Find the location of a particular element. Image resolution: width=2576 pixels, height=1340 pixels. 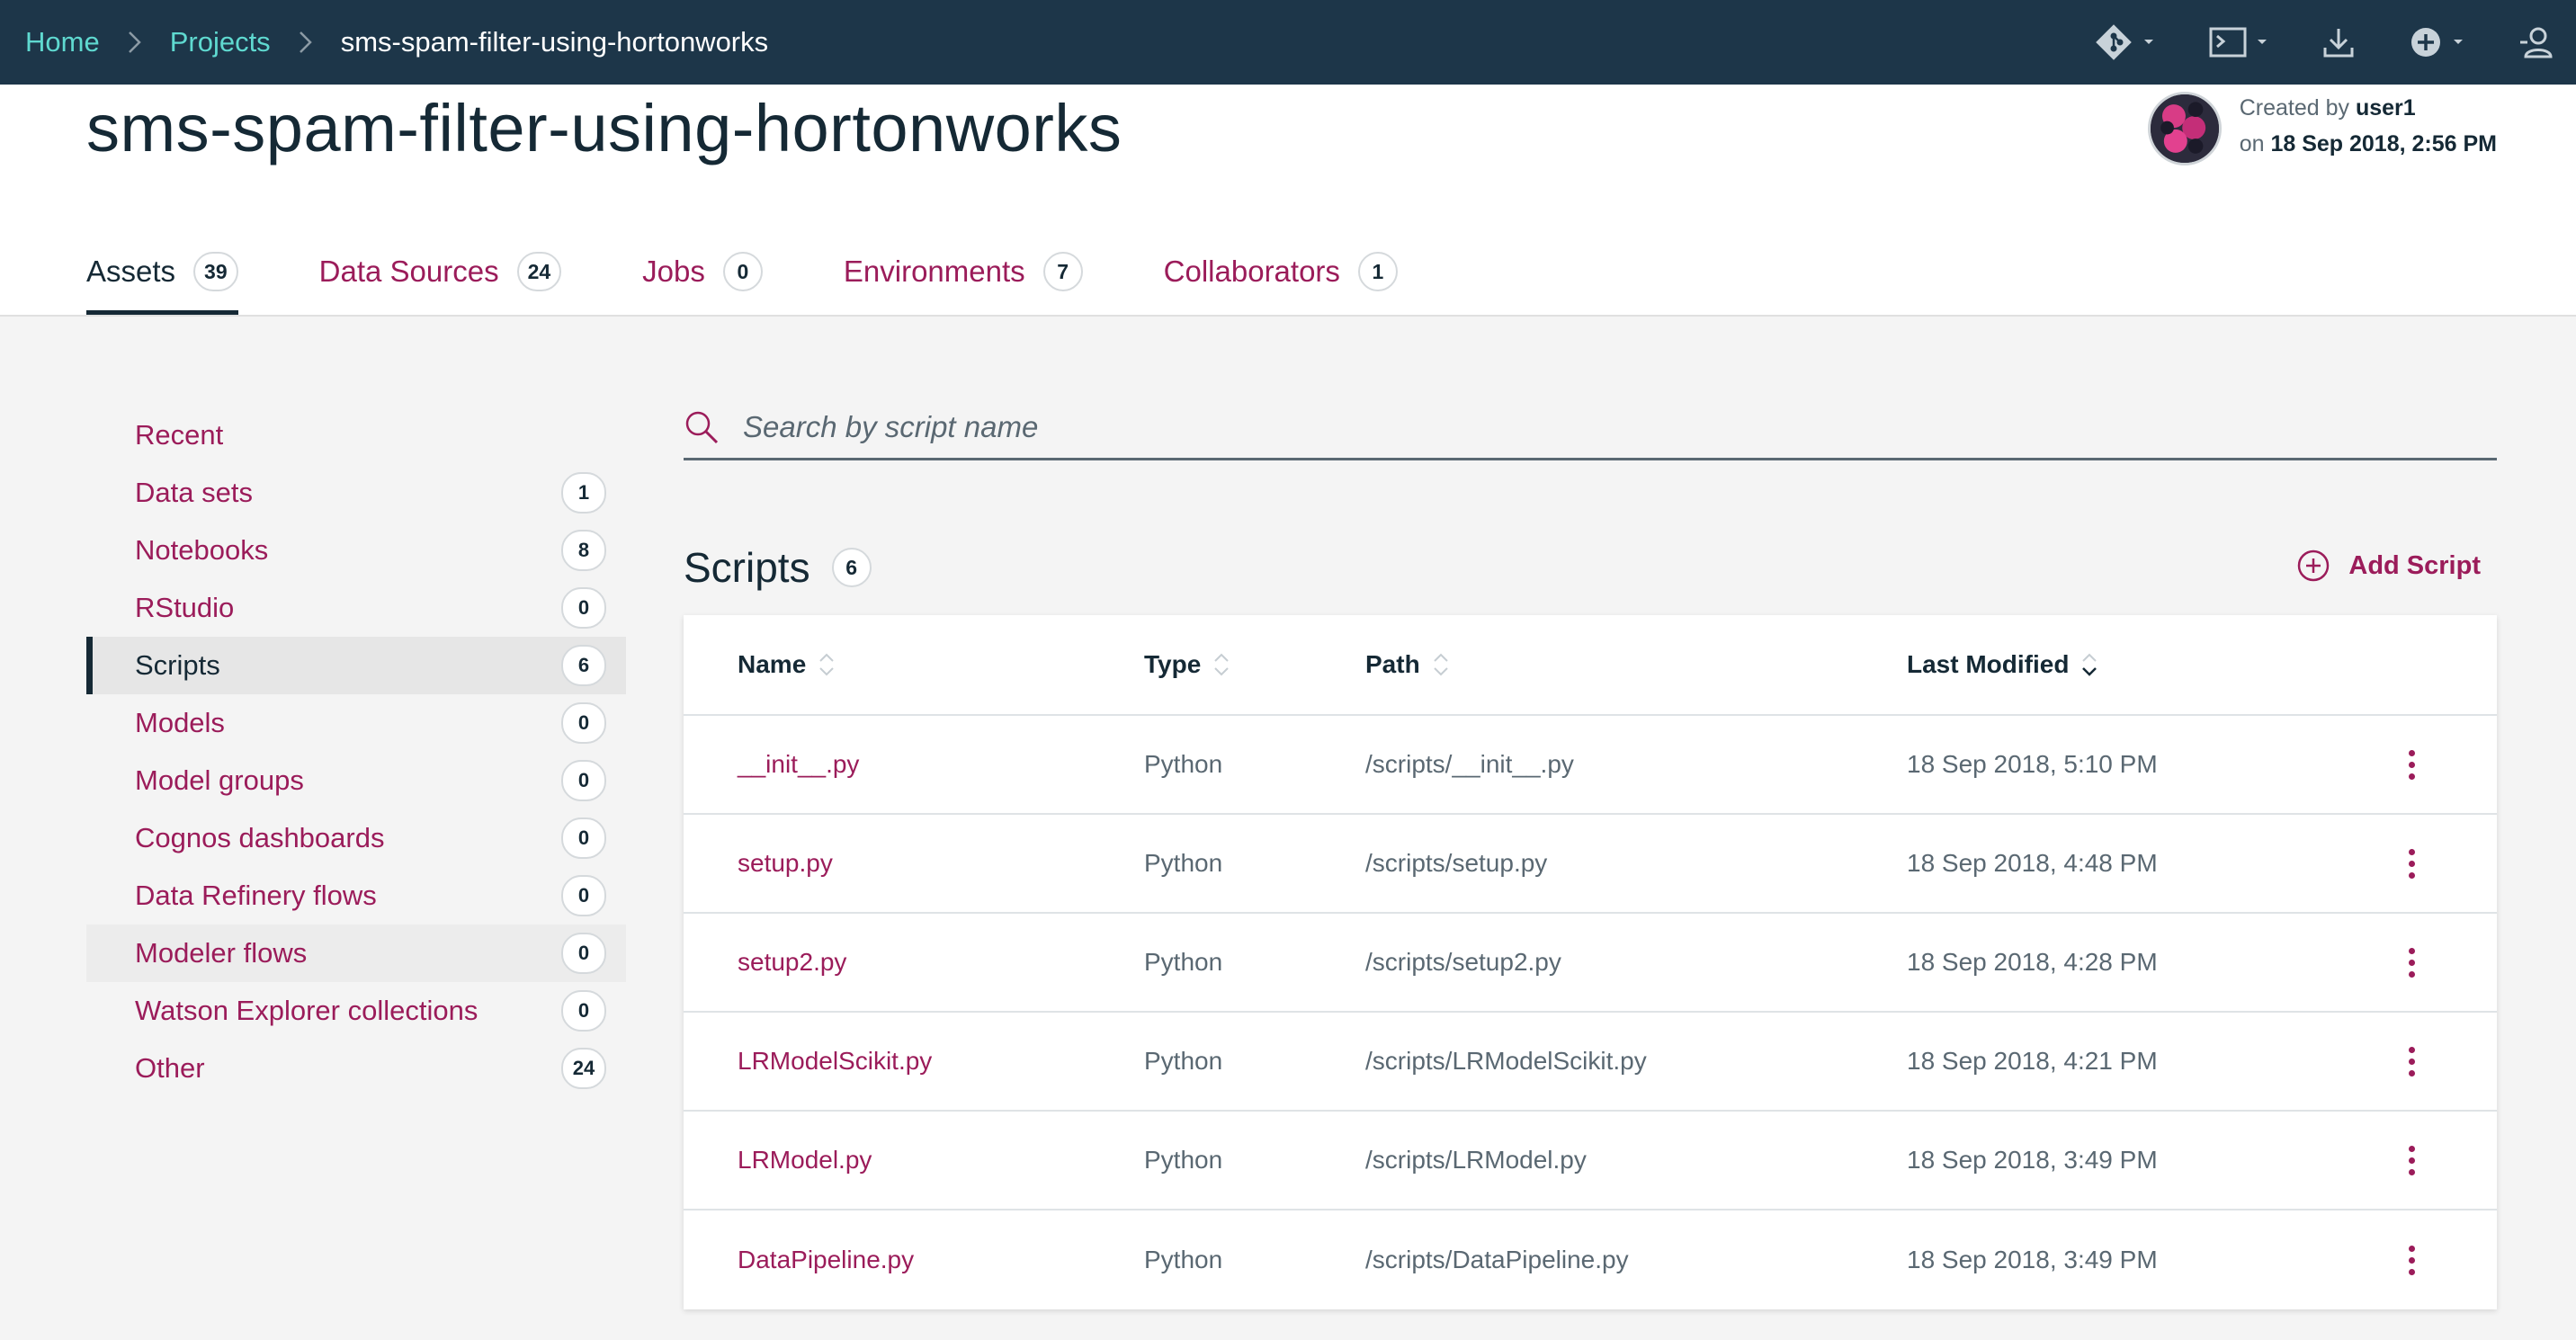

tab-assets: Assets 39 is located at coordinates (162, 272).